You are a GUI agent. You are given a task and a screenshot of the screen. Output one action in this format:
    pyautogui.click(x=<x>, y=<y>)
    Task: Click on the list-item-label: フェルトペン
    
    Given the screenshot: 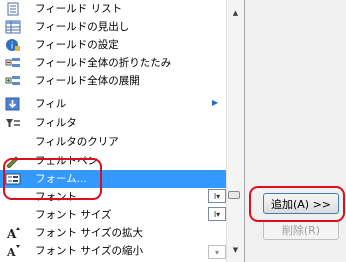 What is the action you would take?
    pyautogui.click(x=66, y=161)
    